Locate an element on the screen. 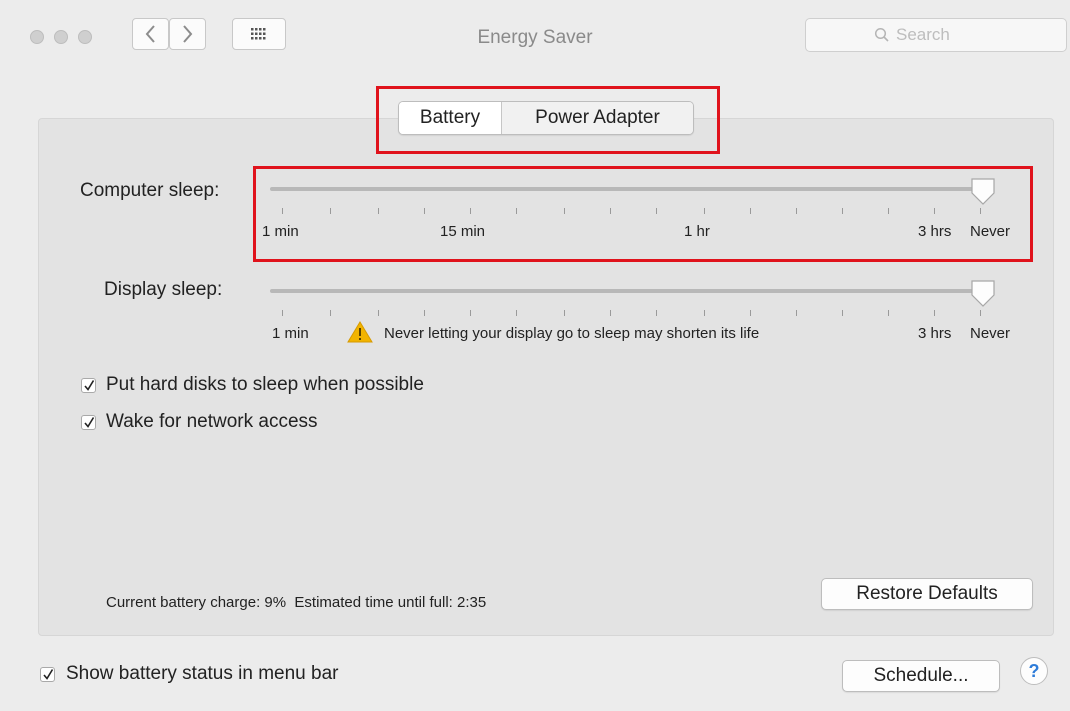  tabs-highlight-box is located at coordinates (548, 120).